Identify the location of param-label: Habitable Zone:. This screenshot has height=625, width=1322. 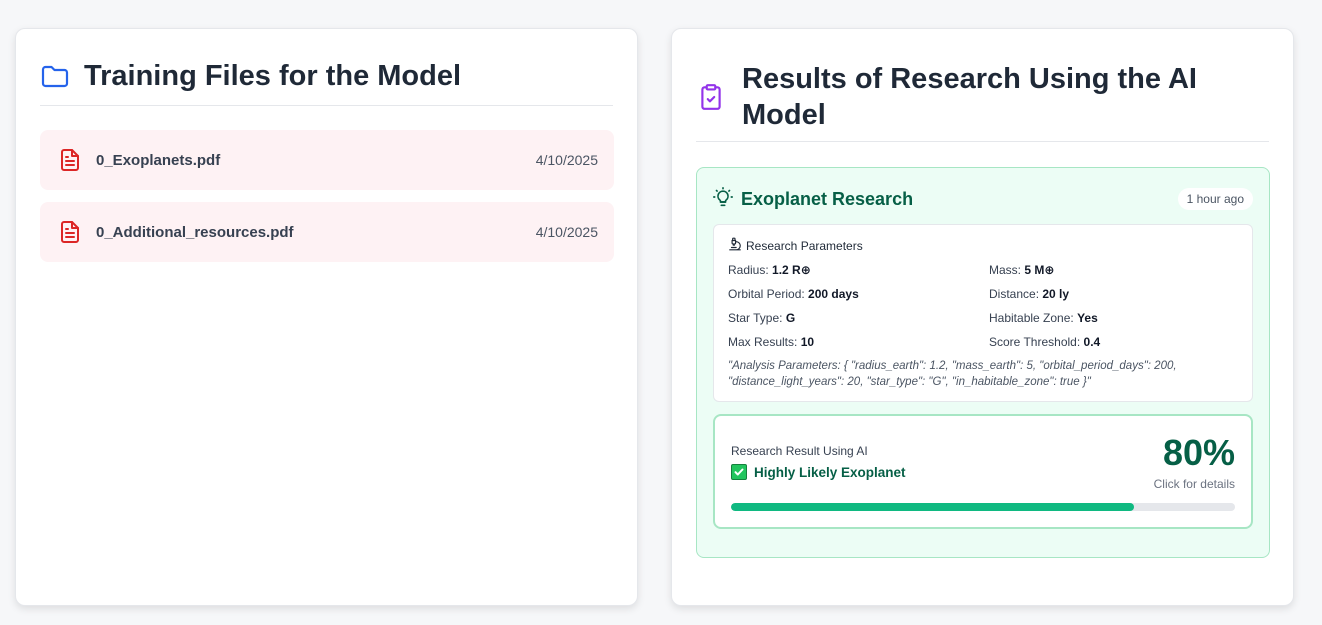
(1031, 318).